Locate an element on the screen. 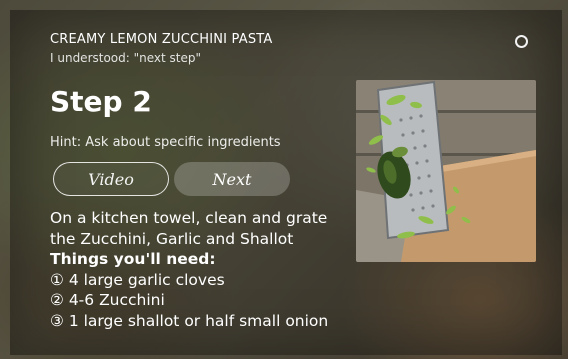 Image resolution: width=568 pixels, height=359 pixels. ingredient-item: ① 4 large garlic cloves is located at coordinates (137, 279).